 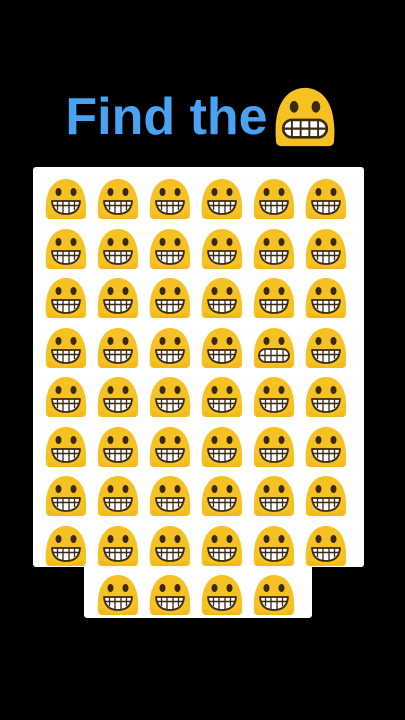 I want to click on grimacing-face-icon, so click(x=274, y=347).